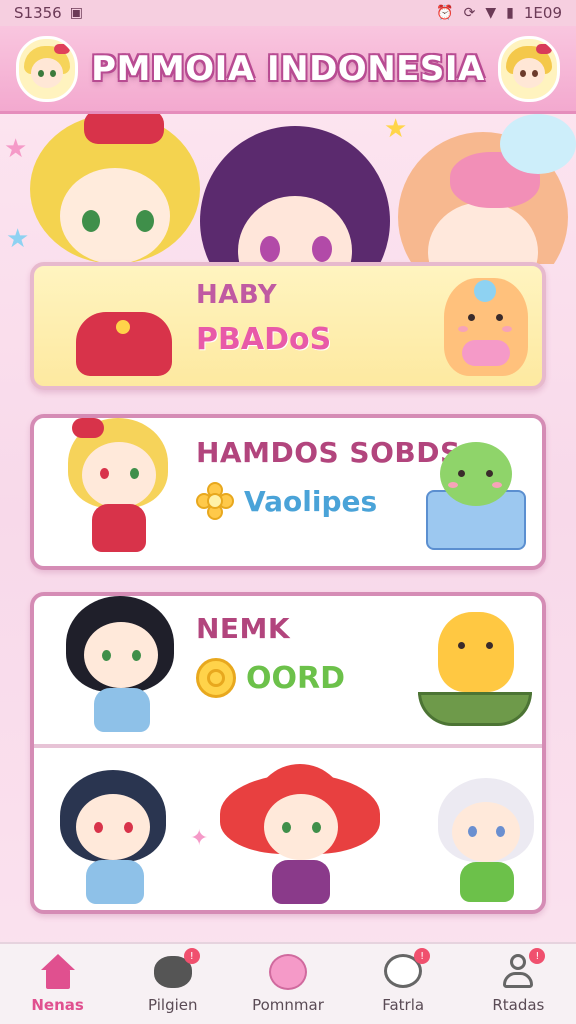  I want to click on blonde-catgirl-character, so click(122, 487).